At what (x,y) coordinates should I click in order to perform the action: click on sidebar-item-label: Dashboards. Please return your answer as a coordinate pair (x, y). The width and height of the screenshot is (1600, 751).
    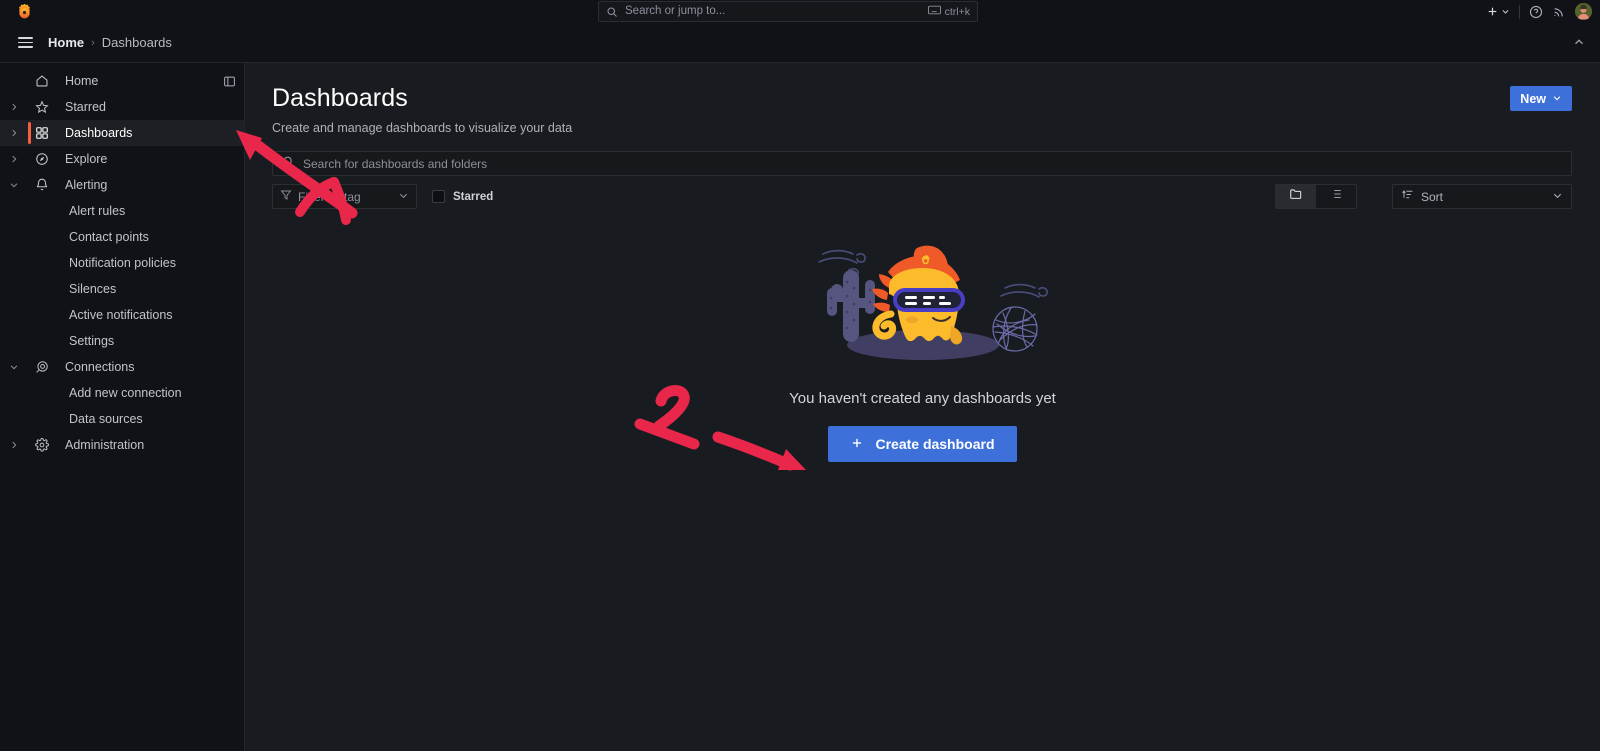
    Looking at the image, I should click on (99, 133).